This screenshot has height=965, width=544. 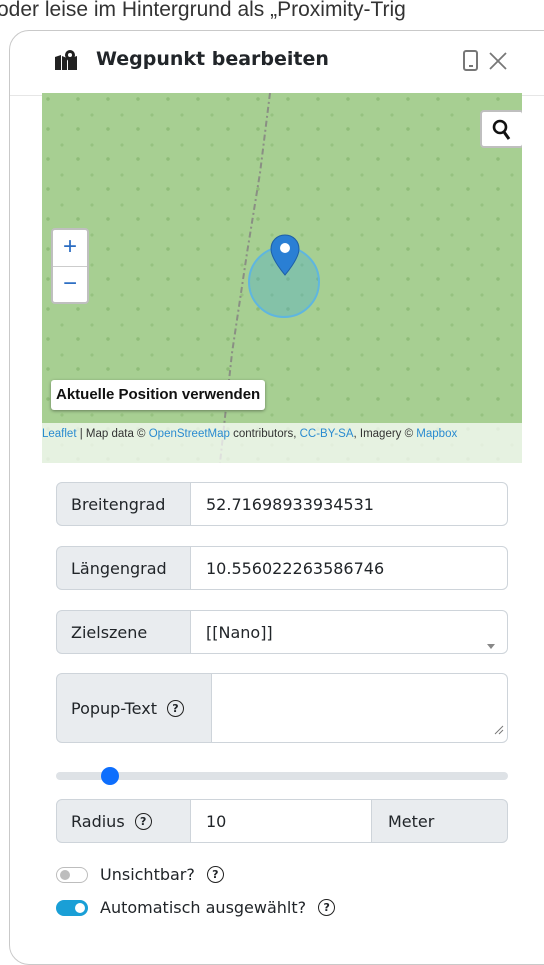 I want to click on popup-text-textarea, so click(x=360, y=708).